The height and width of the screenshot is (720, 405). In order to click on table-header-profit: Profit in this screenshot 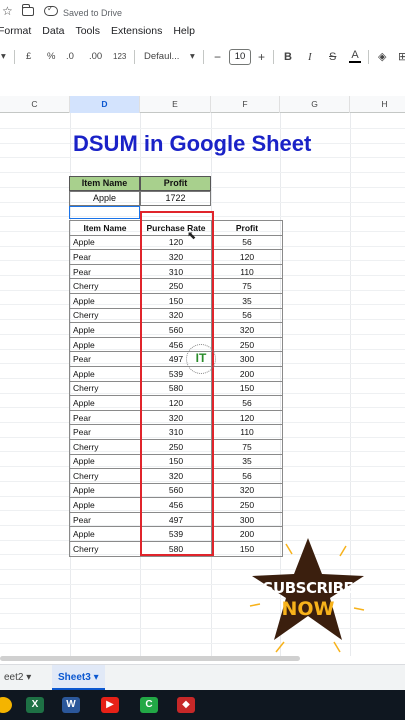, I will do `click(247, 228)`.